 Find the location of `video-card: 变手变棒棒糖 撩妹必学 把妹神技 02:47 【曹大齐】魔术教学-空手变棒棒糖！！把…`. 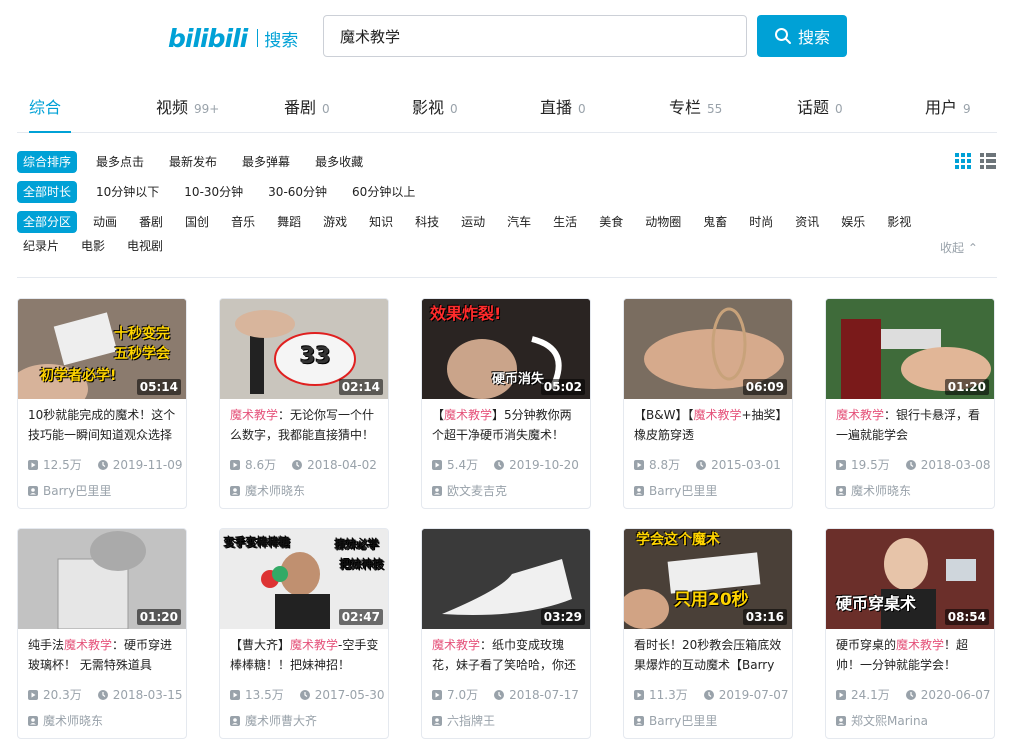

video-card: 变手变棒棒糖 撩妹必学 把妹神技 02:47 【曹大齐】魔术教学-空手变棒棒糖！！把… is located at coordinates (304, 633).